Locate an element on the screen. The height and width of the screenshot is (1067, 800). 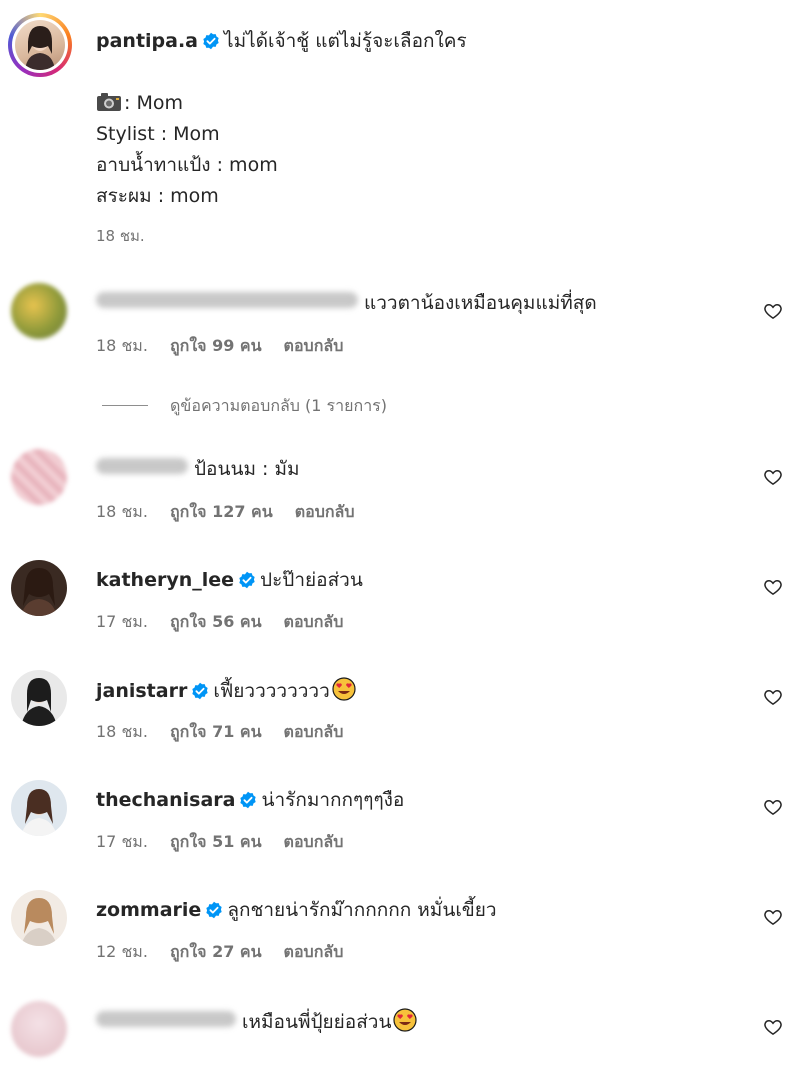
caption-line-stylist: Stylist : Mom is located at coordinates (158, 134).